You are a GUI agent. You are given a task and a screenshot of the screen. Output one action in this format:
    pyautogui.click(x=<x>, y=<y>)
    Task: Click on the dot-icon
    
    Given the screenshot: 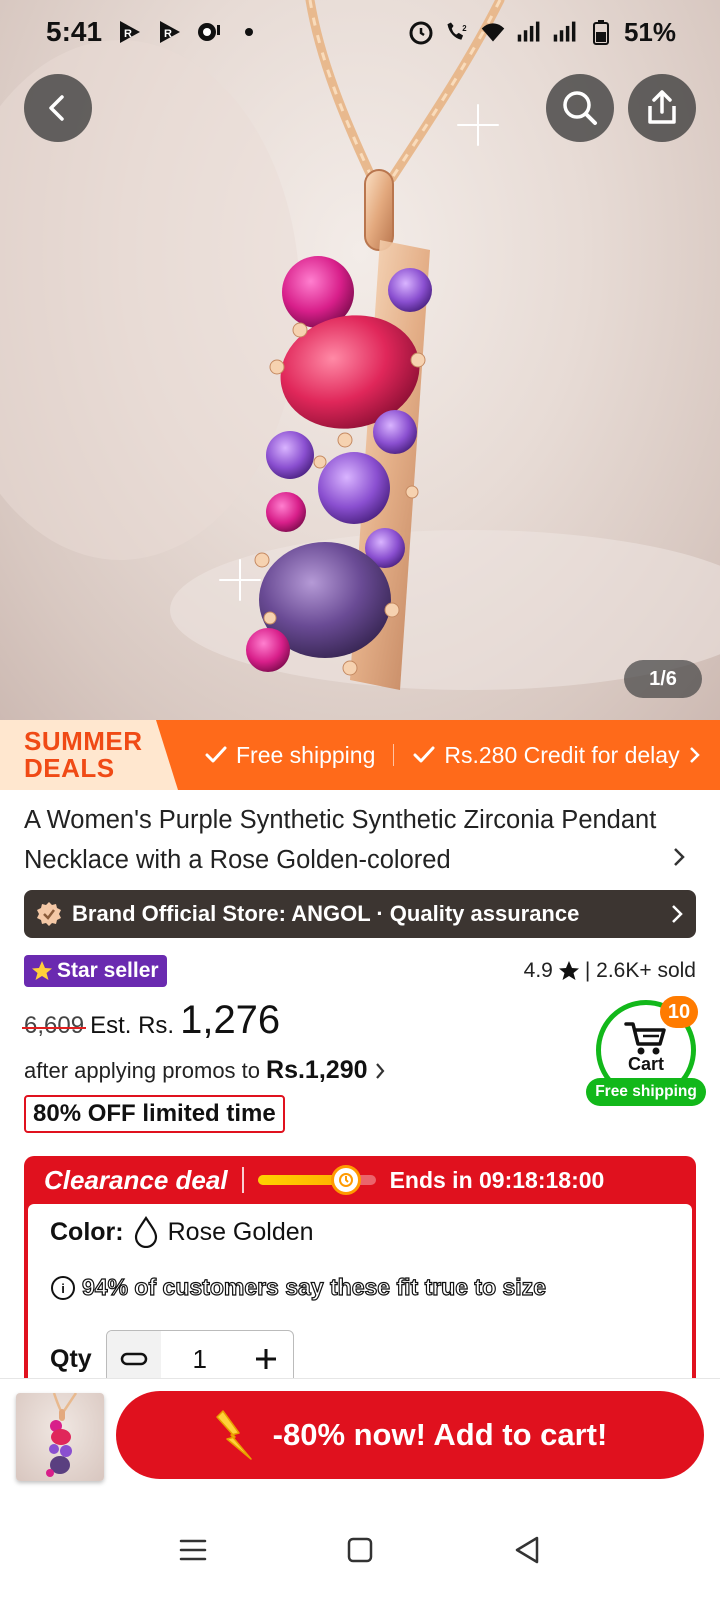 What is the action you would take?
    pyautogui.click(x=249, y=32)
    